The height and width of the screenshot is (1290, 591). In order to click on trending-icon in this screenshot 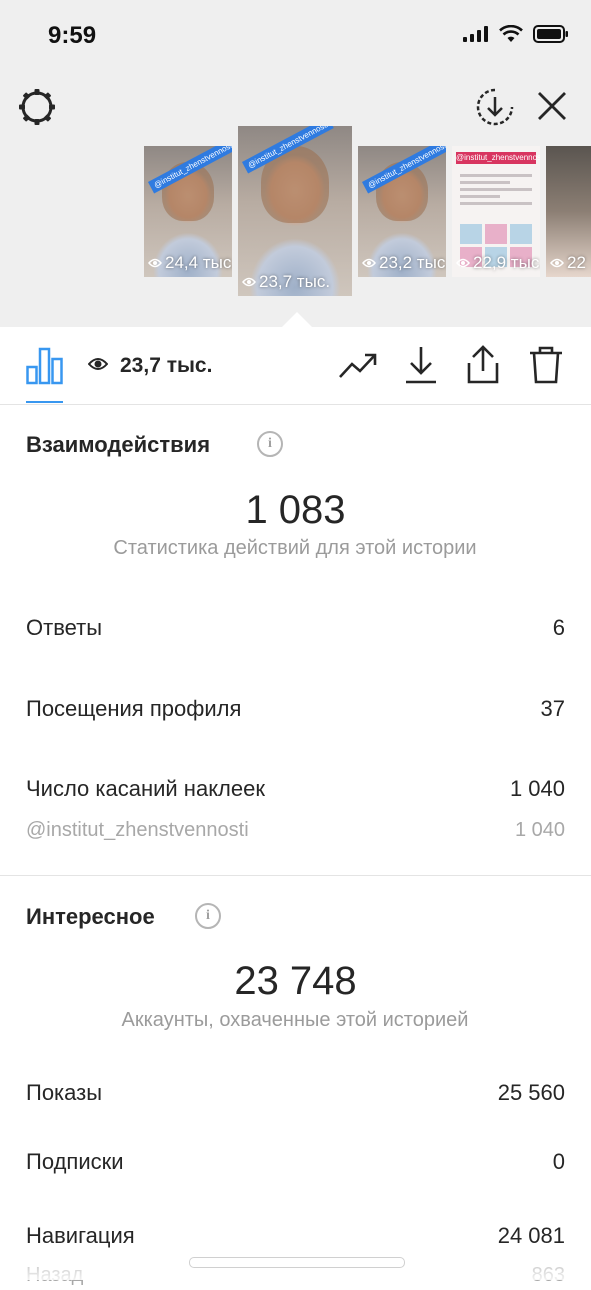, I will do `click(358, 366)`.